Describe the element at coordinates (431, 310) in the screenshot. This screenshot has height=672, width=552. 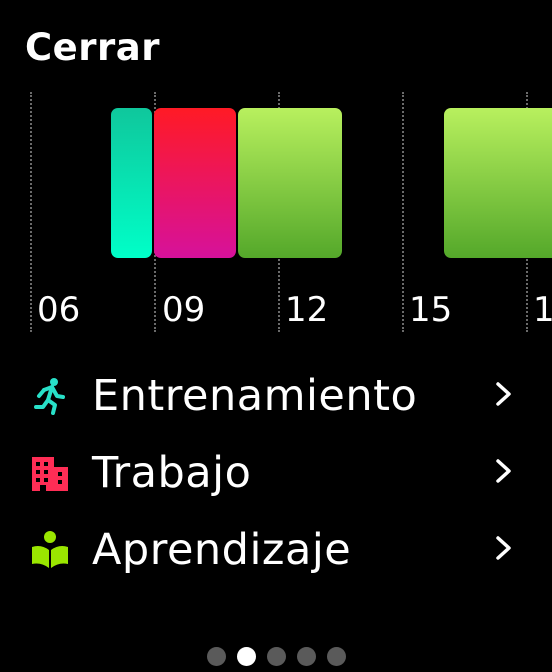
I see `hour-label-15: 15` at that location.